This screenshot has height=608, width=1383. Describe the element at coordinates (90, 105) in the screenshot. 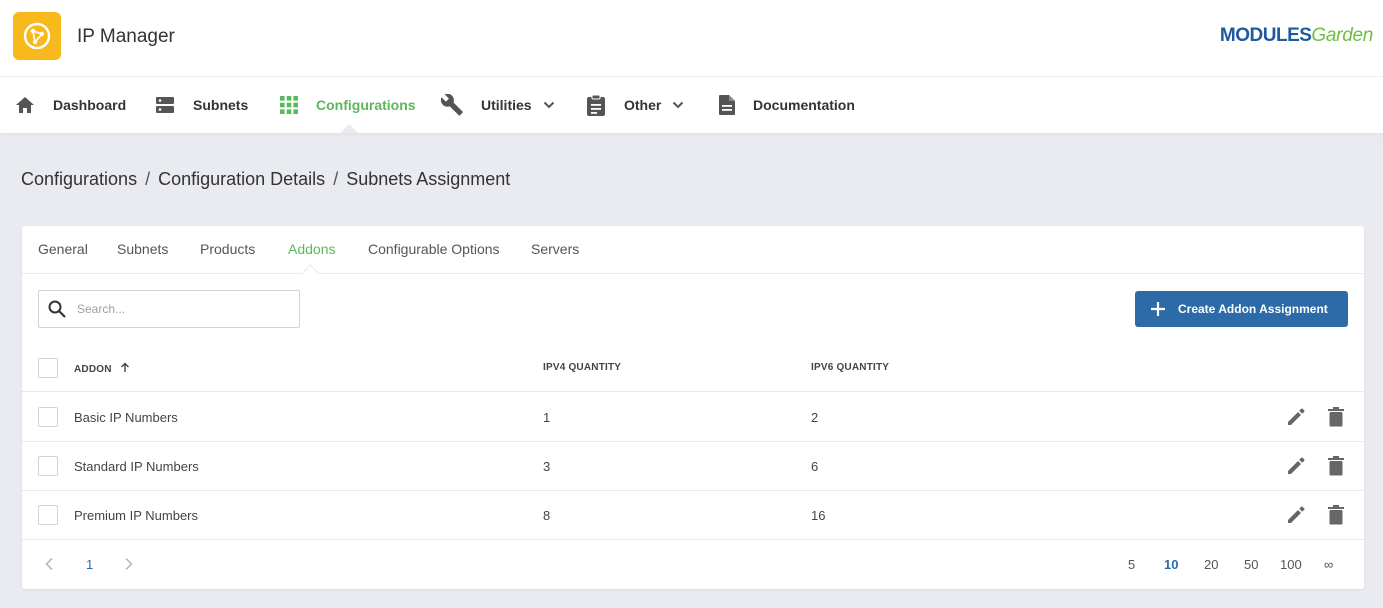

I see `nav-item-dashboard-label: Dashboard` at that location.